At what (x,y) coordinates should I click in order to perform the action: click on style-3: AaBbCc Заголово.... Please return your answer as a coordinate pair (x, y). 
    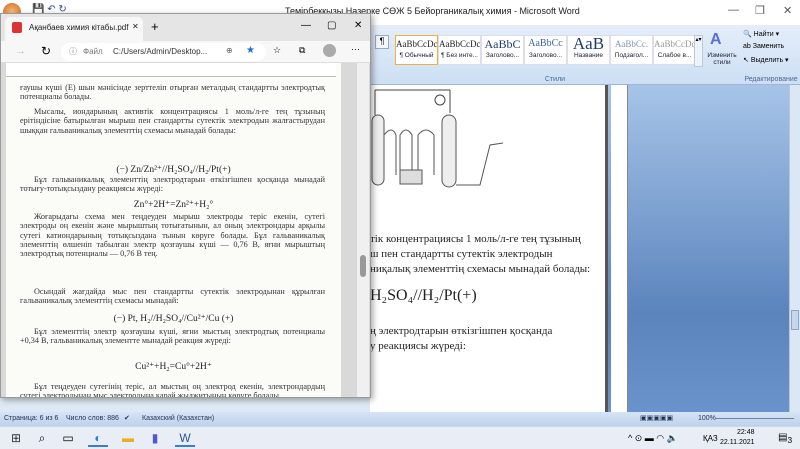
    Looking at the image, I should click on (545, 50).